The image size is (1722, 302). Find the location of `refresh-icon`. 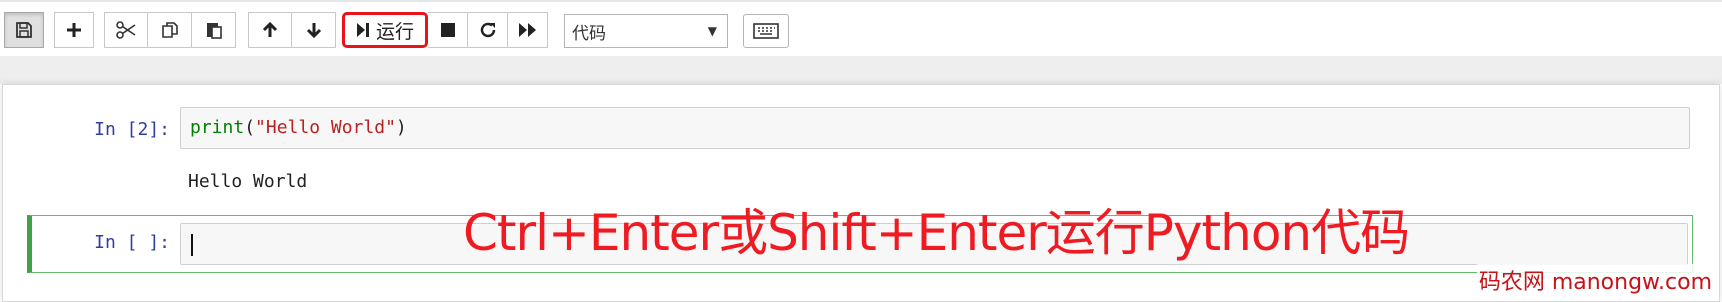

refresh-icon is located at coordinates (487, 30).